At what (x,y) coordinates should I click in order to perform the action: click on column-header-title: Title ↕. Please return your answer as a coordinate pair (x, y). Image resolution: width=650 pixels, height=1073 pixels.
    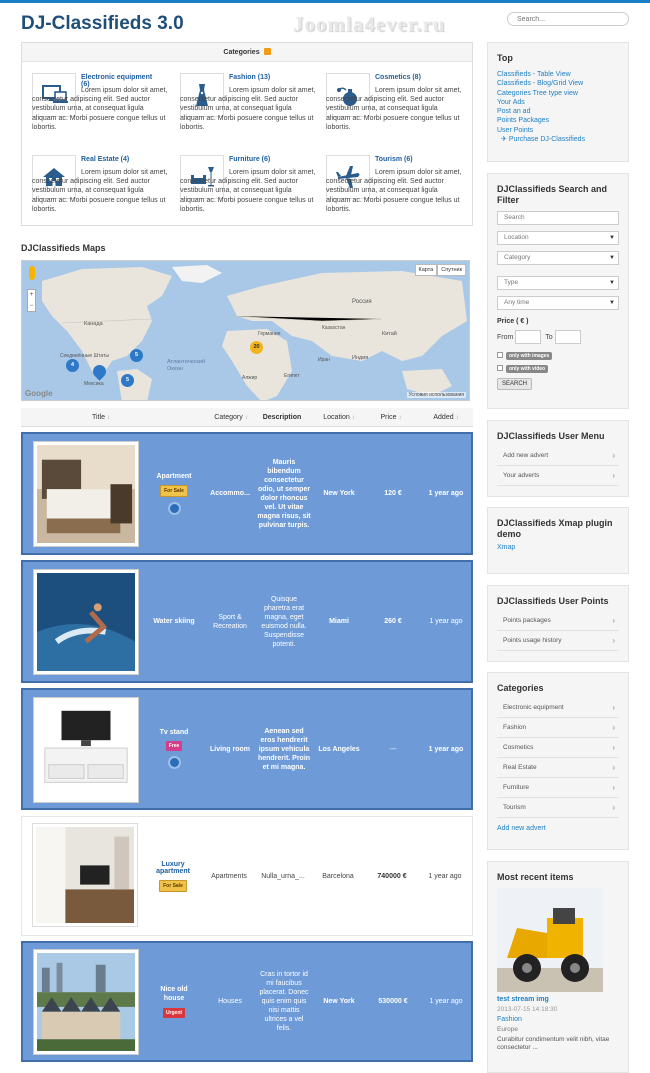
    Looking at the image, I should click on (101, 417).